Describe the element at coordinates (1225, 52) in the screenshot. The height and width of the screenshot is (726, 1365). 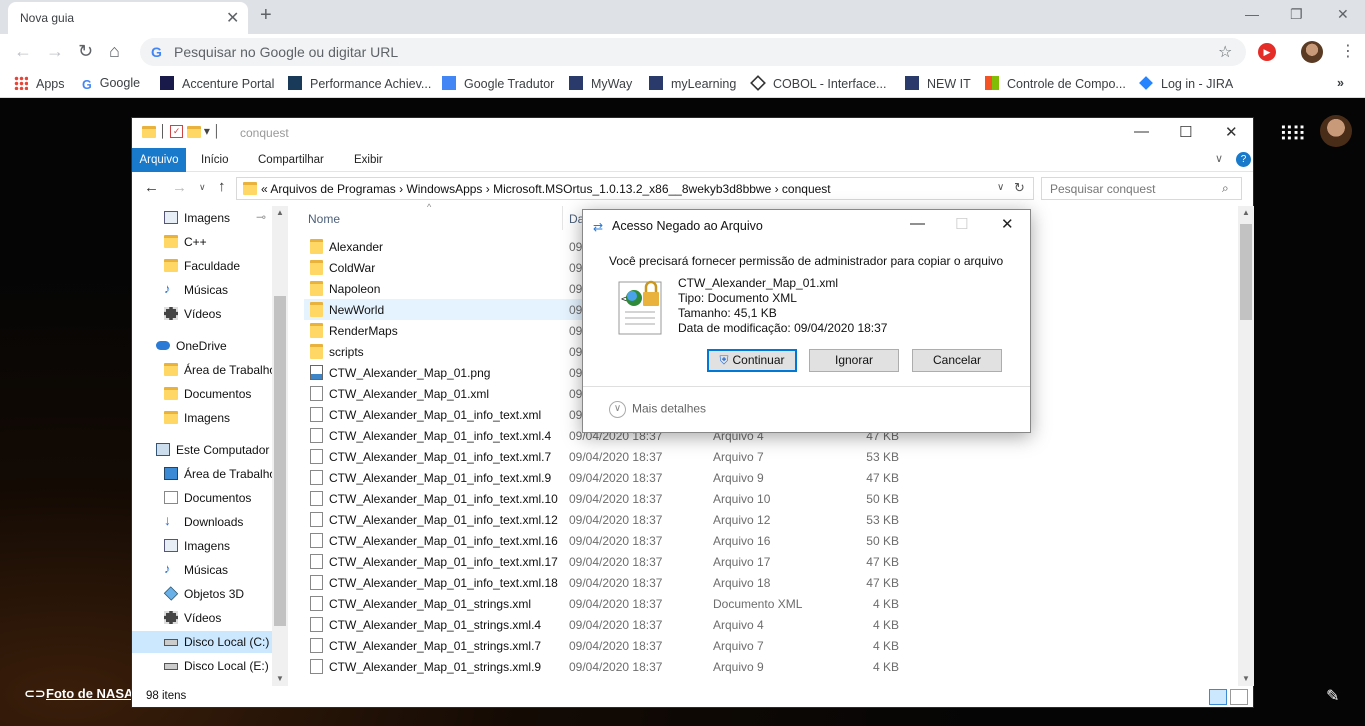
I see `bookmark-star-icon: ☆` at that location.